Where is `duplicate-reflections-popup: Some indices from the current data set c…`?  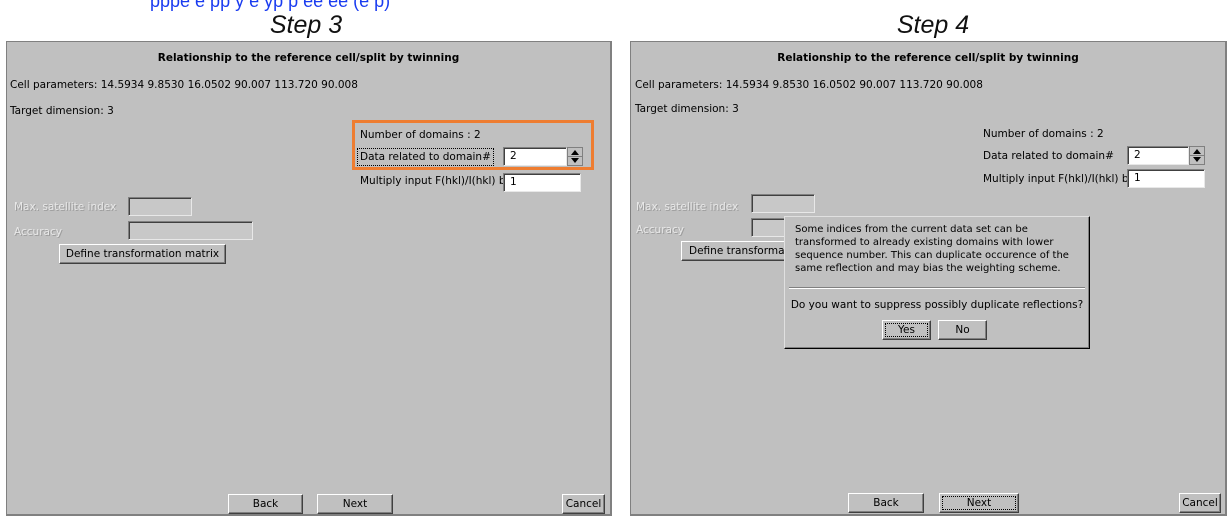
duplicate-reflections-popup: Some indices from the current data set c… is located at coordinates (937, 282).